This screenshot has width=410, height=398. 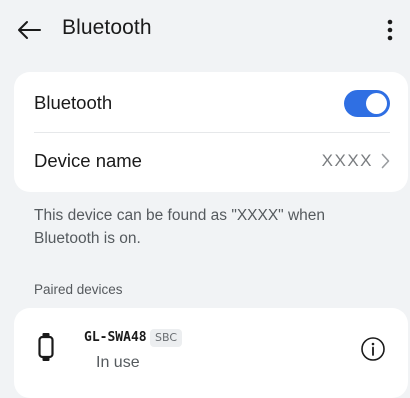 I want to click on codec-badge: SBC, so click(x=166, y=338).